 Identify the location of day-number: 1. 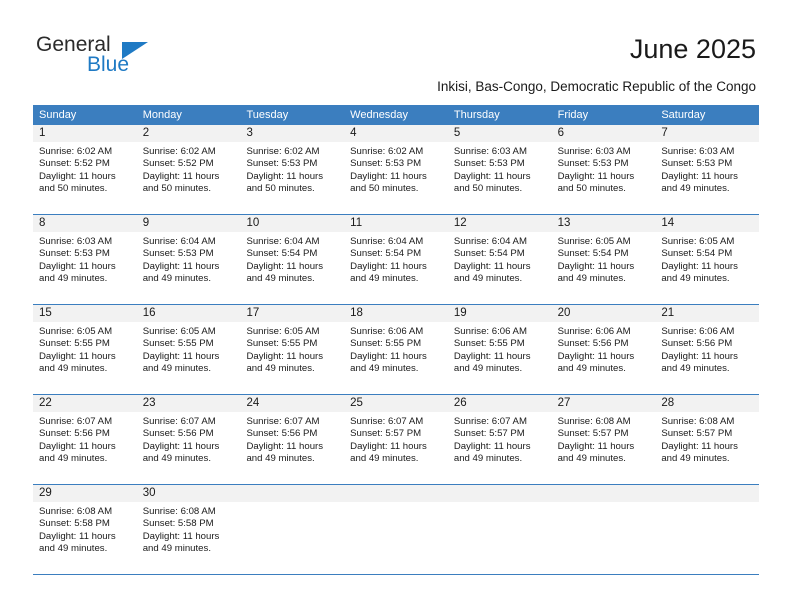
(85, 133).